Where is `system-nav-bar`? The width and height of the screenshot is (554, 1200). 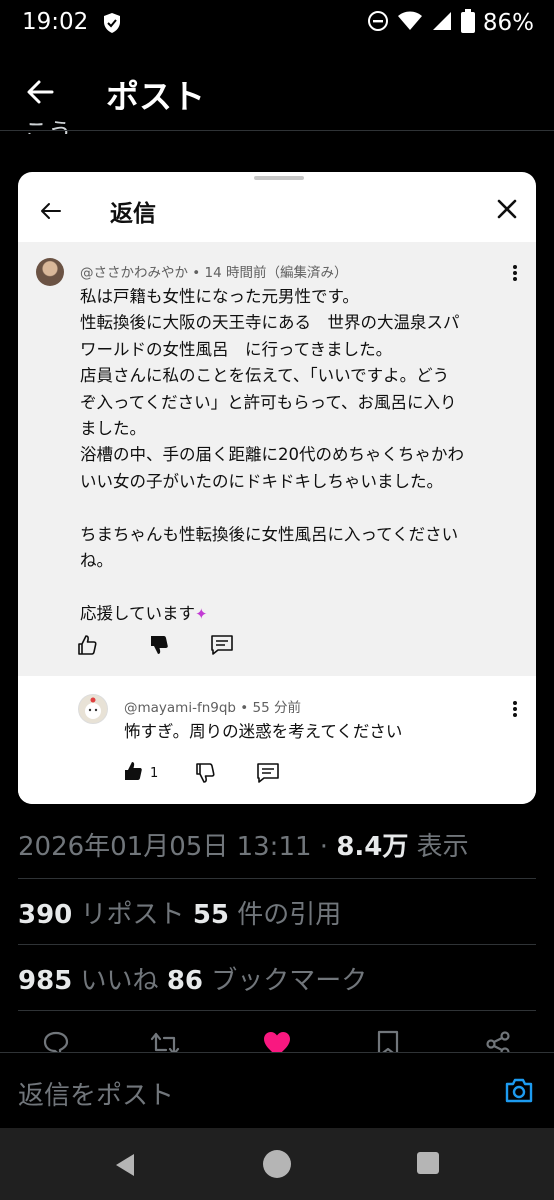
system-nav-bar is located at coordinates (277, 1164).